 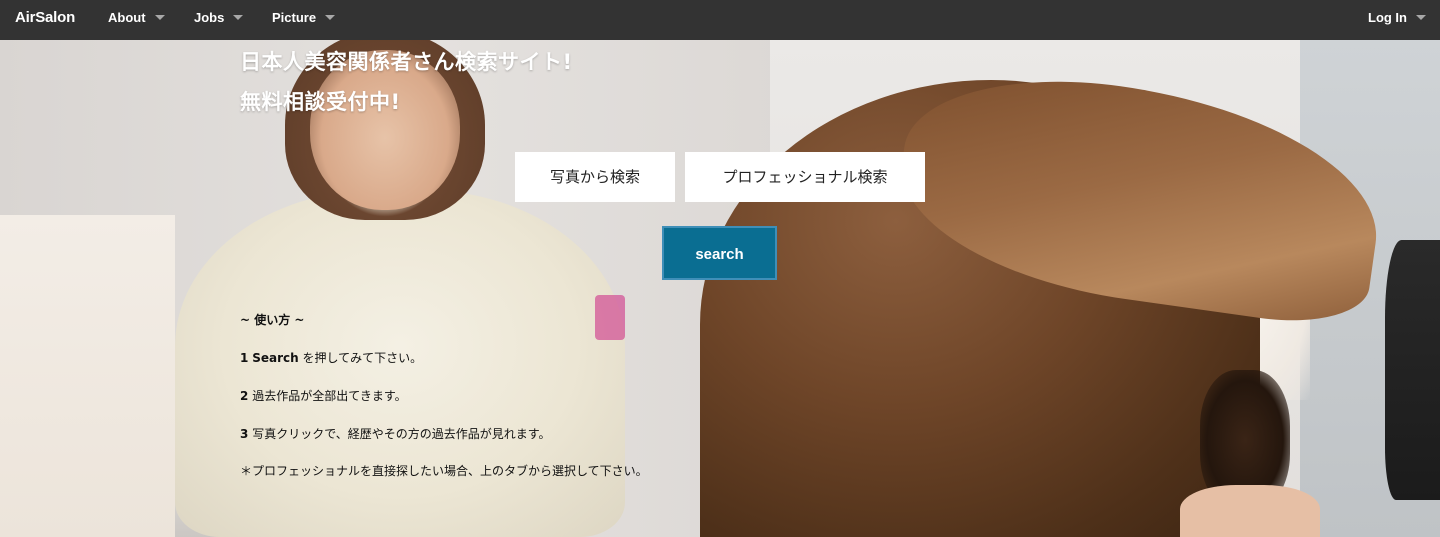 What do you see at coordinates (244, 396) in the screenshot?
I see `howto-step-number: 2` at bounding box center [244, 396].